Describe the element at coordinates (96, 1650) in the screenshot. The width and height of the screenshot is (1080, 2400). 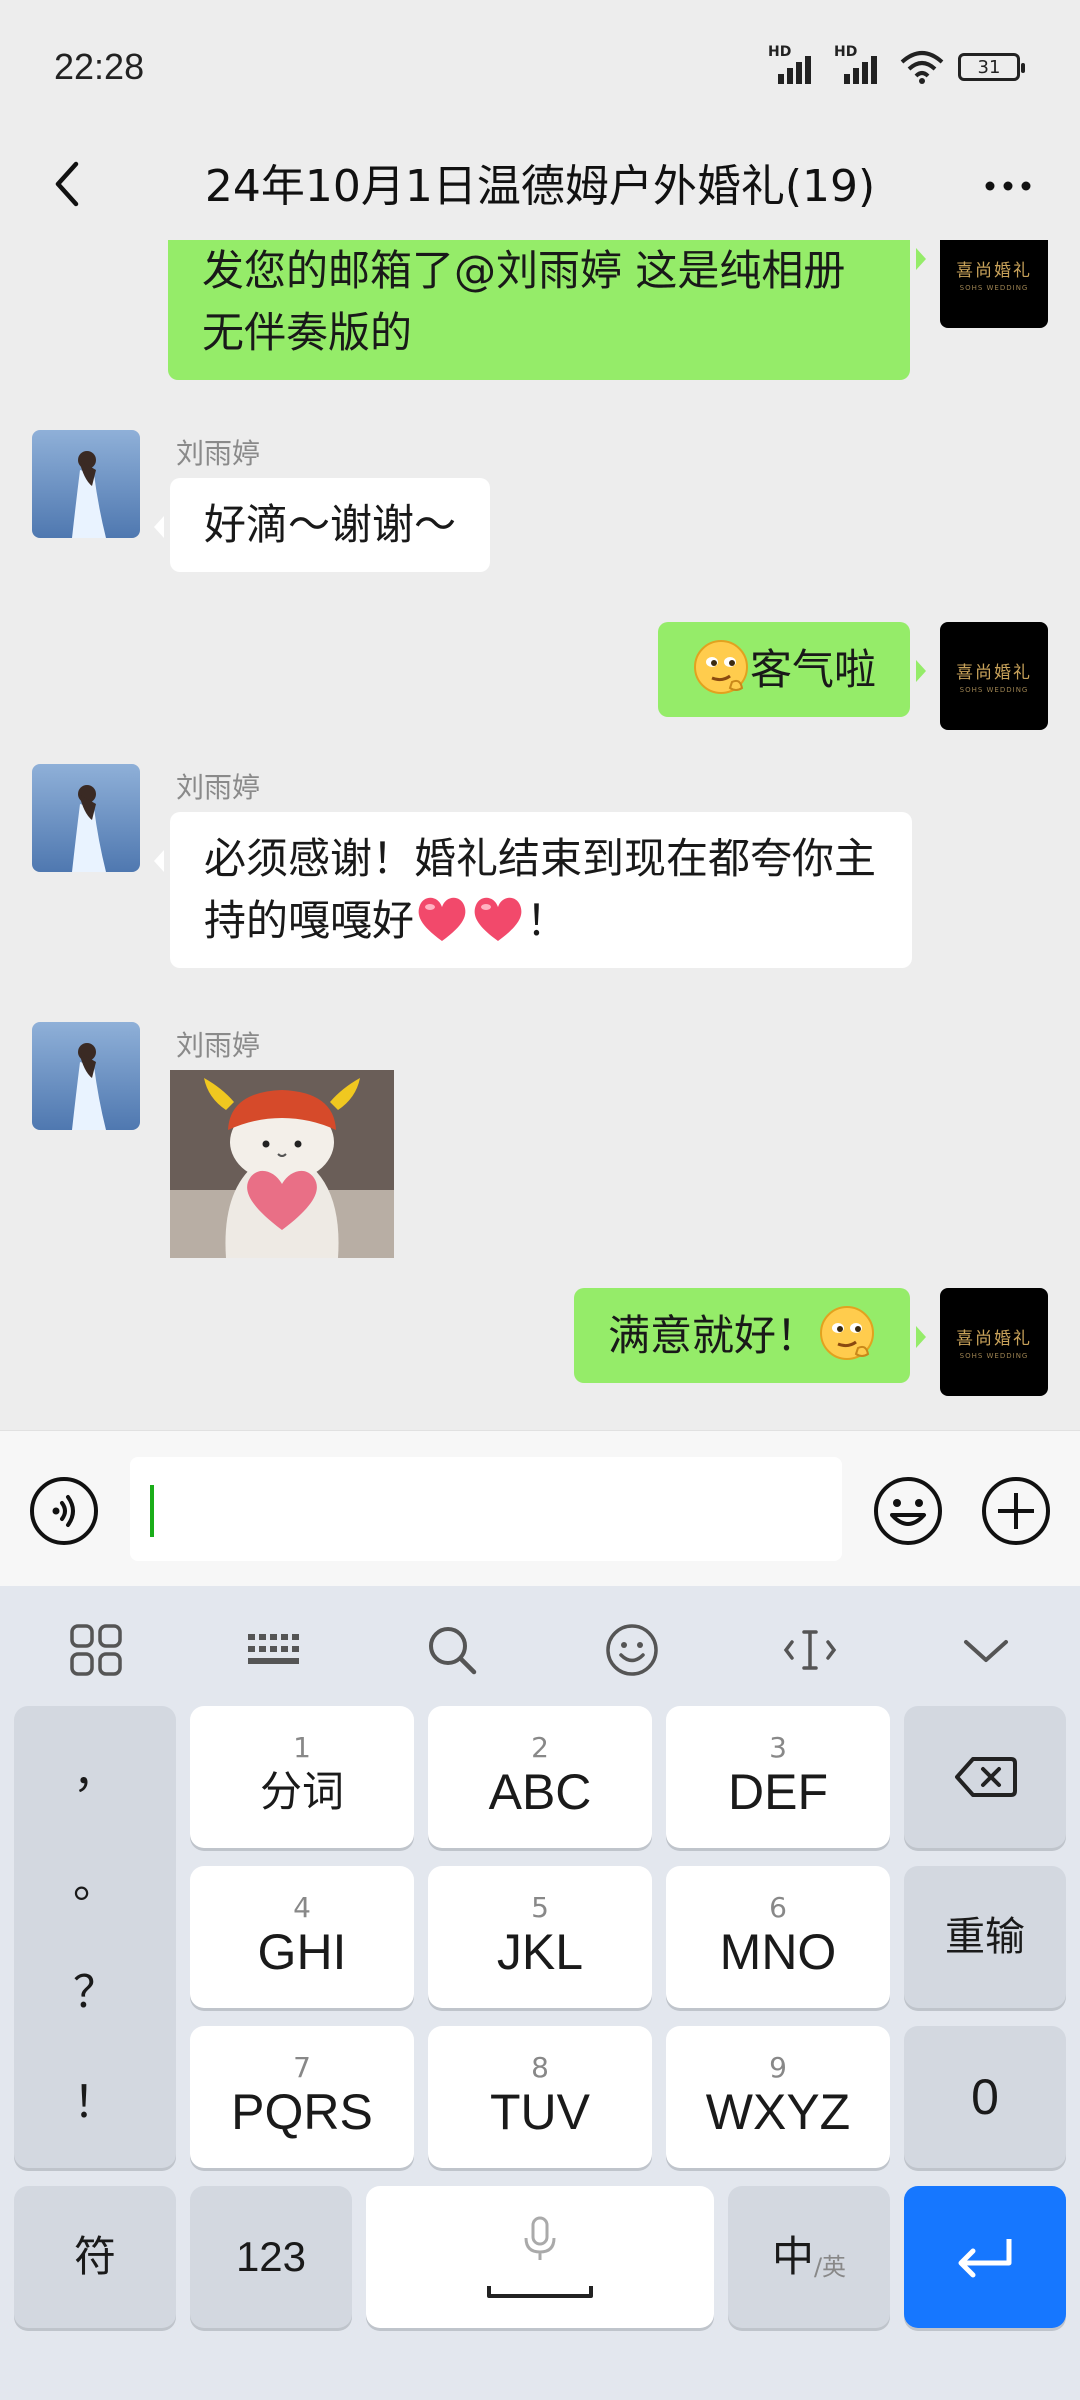
I see `apps-grid-icon` at that location.